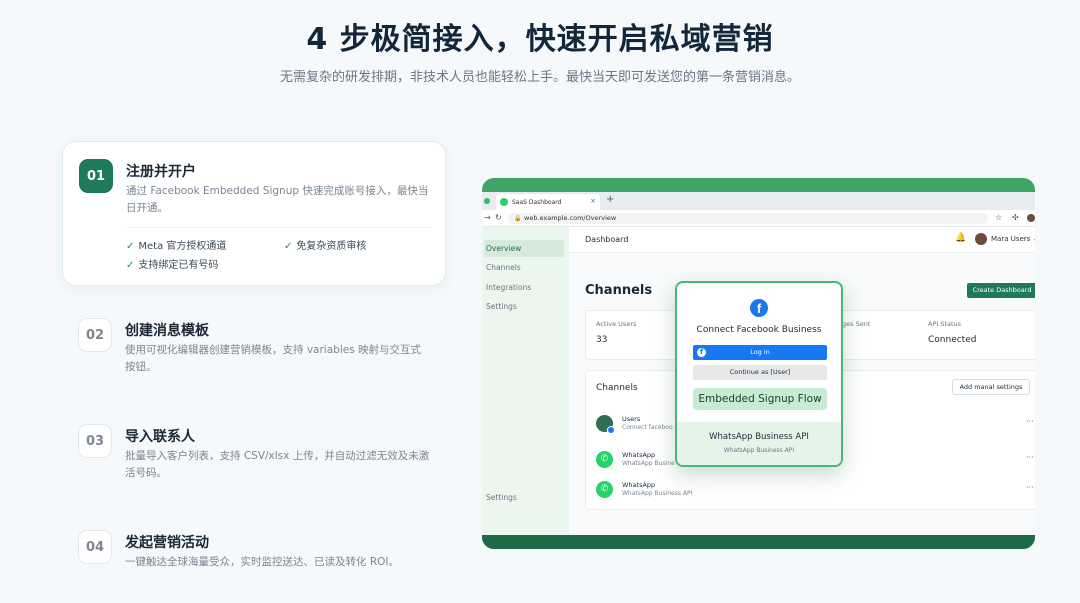 This screenshot has height=603, width=1080. Describe the element at coordinates (1001, 290) in the screenshot. I see `create-dashboard-button: Create Dashboard` at that location.